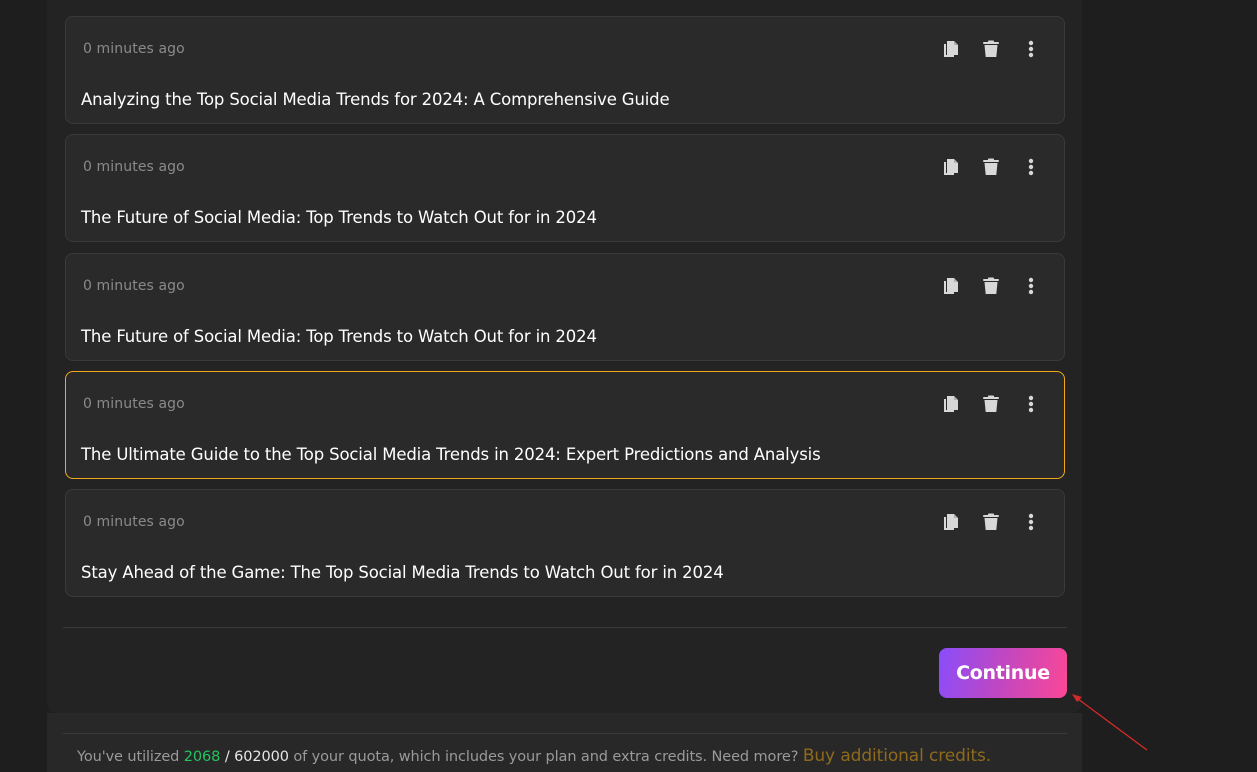 This screenshot has width=1257, height=772. I want to click on quota-used: 2068, so click(202, 757).